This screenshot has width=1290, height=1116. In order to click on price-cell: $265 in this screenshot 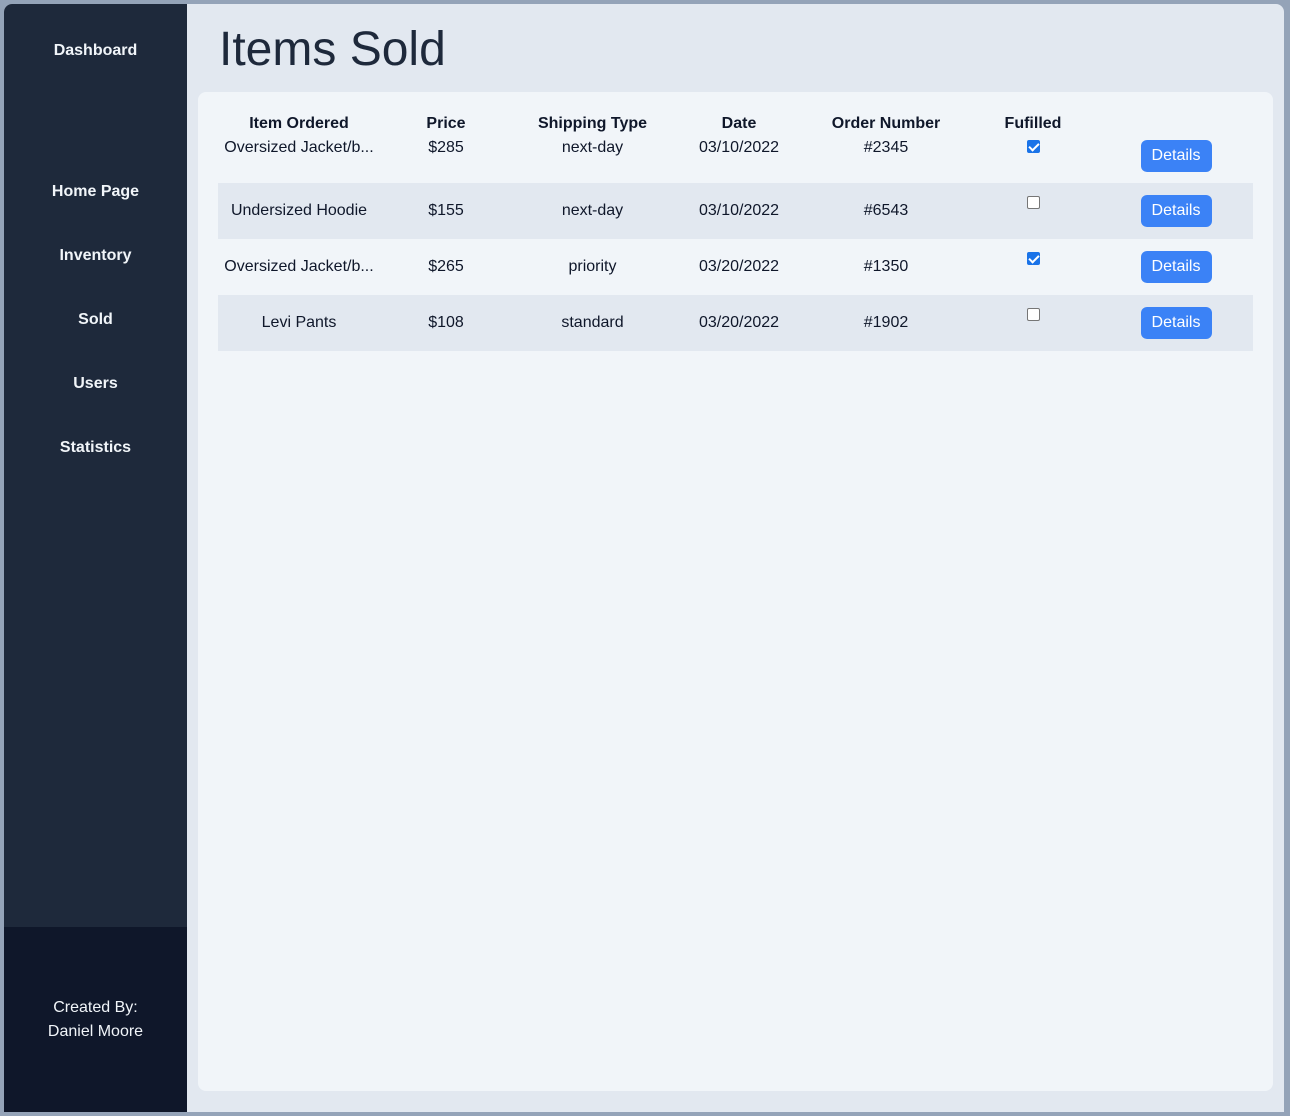, I will do `click(446, 266)`.